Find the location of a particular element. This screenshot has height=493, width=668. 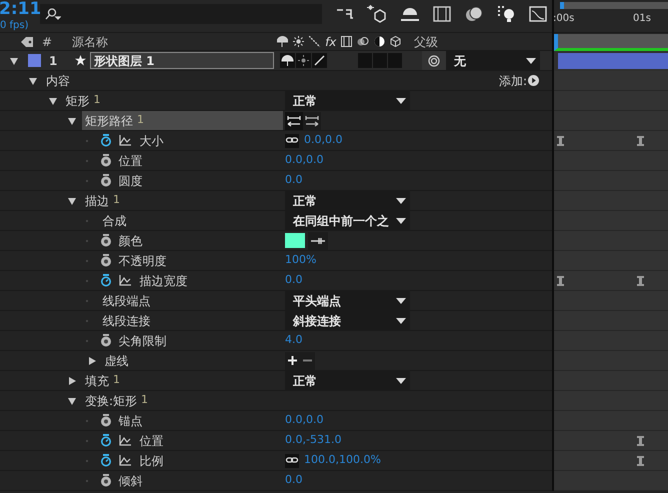

star-icon is located at coordinates (80, 60).